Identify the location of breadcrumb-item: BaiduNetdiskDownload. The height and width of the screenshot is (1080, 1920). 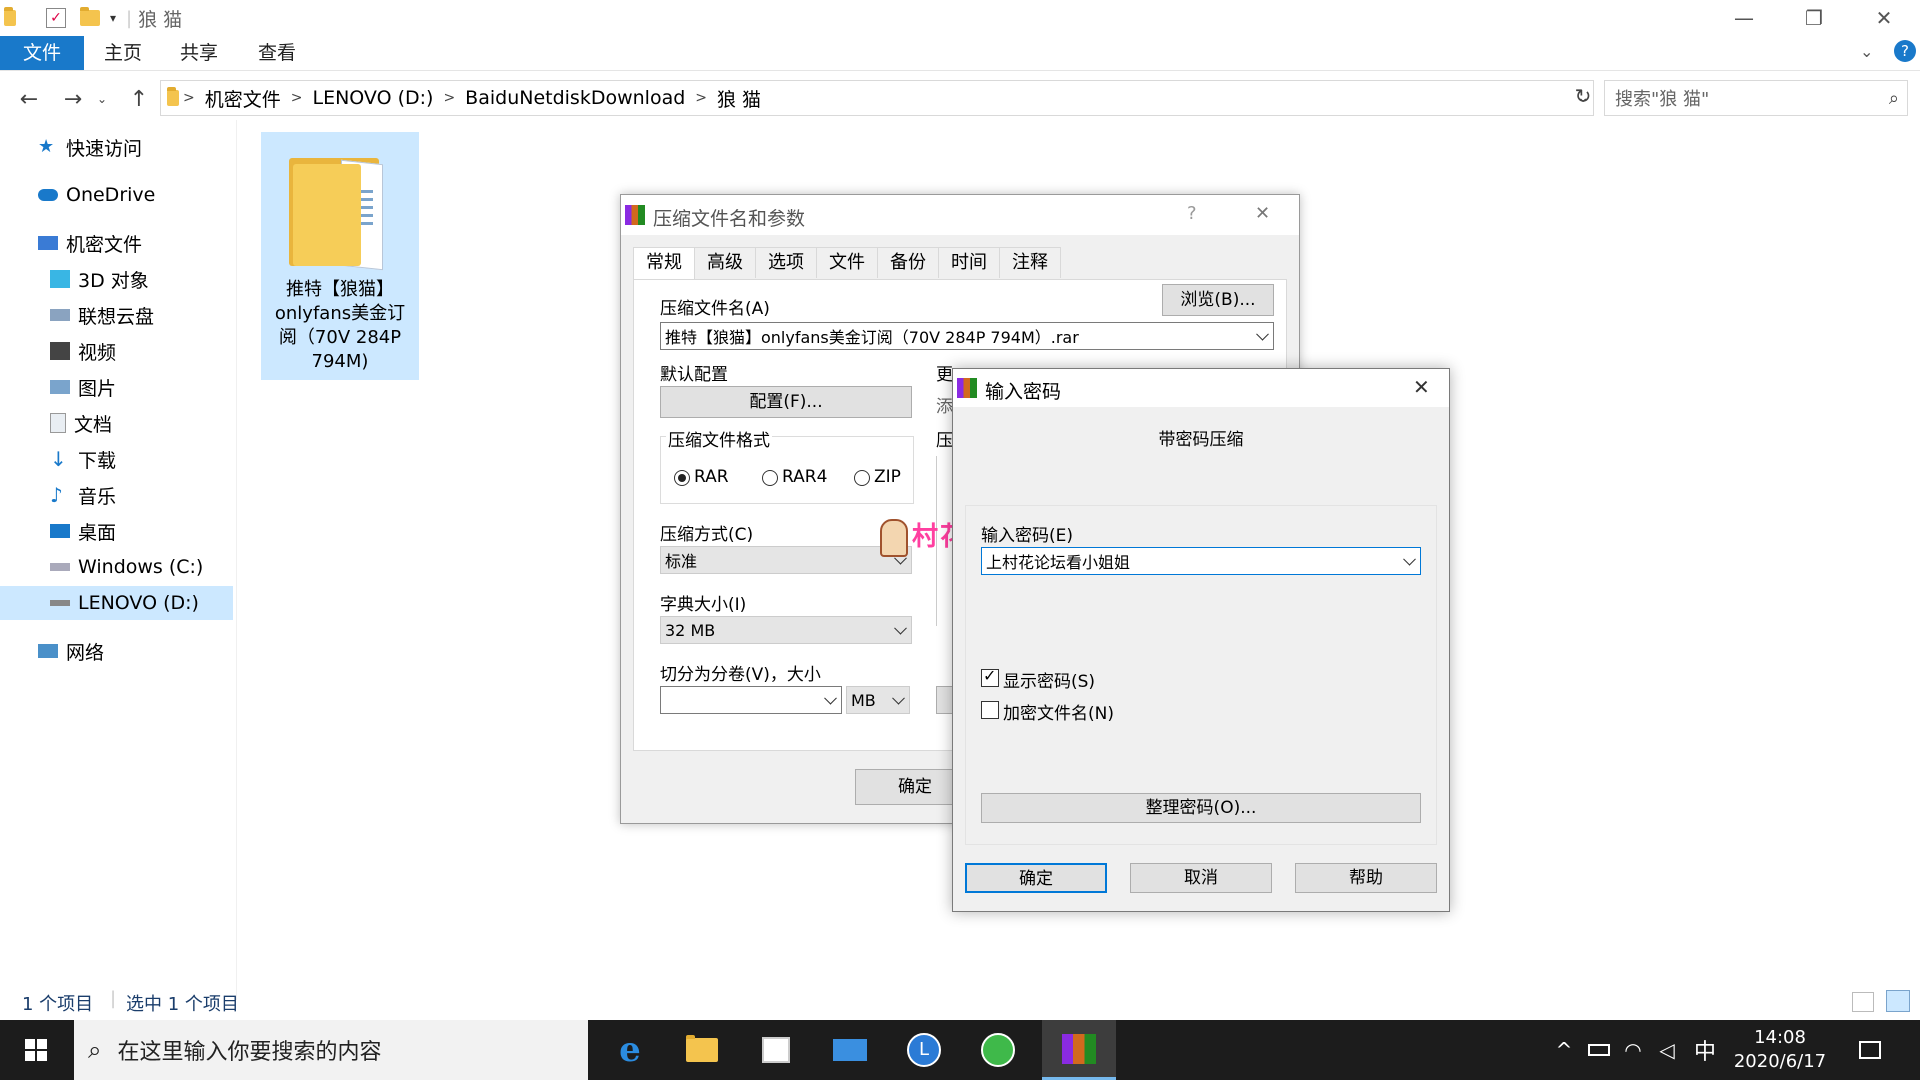
(575, 98).